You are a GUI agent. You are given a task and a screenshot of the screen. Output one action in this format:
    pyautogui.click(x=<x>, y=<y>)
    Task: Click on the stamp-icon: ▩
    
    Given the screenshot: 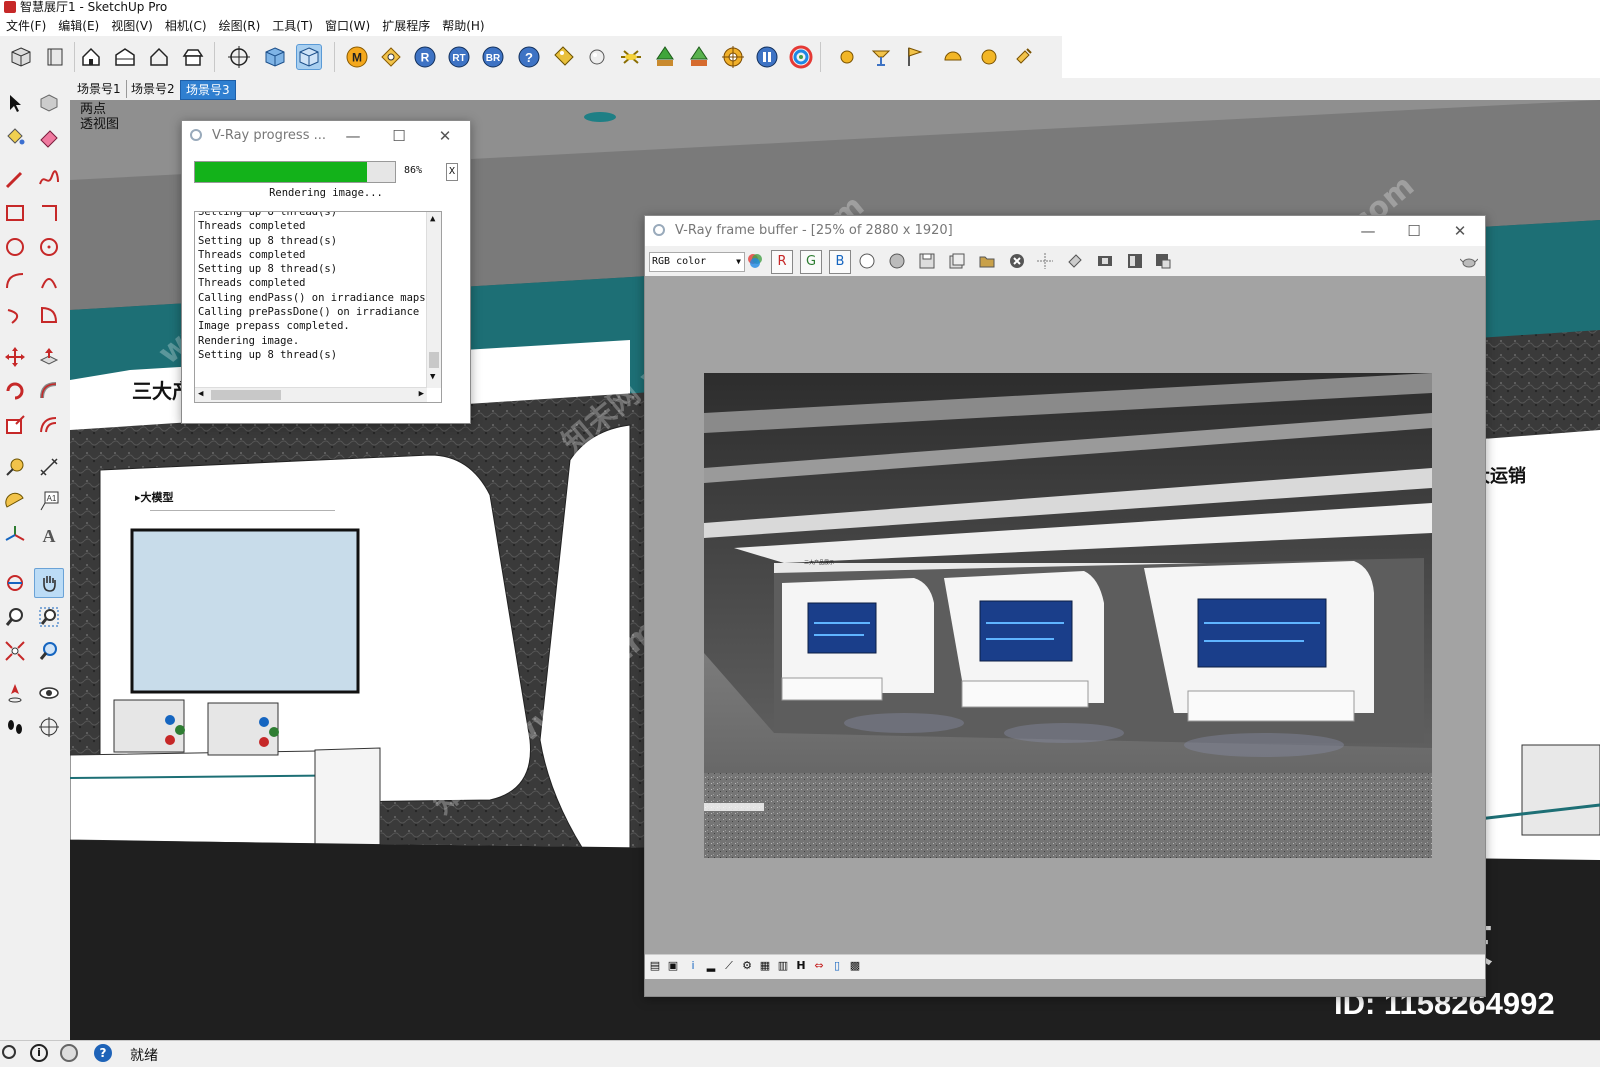 What is the action you would take?
    pyautogui.click(x=855, y=966)
    